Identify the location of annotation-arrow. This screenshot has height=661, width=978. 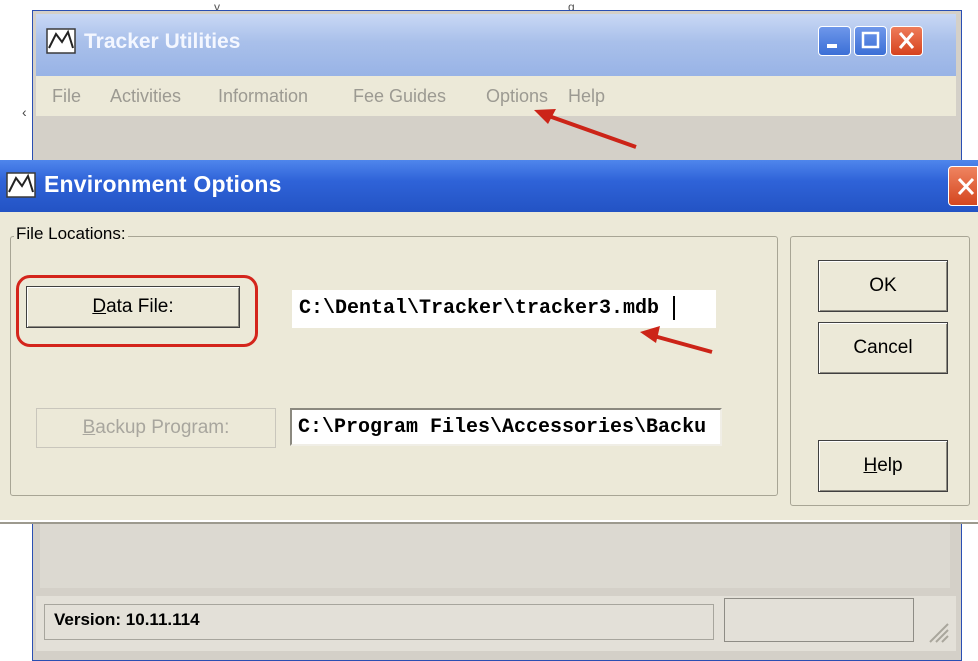
(676, 340).